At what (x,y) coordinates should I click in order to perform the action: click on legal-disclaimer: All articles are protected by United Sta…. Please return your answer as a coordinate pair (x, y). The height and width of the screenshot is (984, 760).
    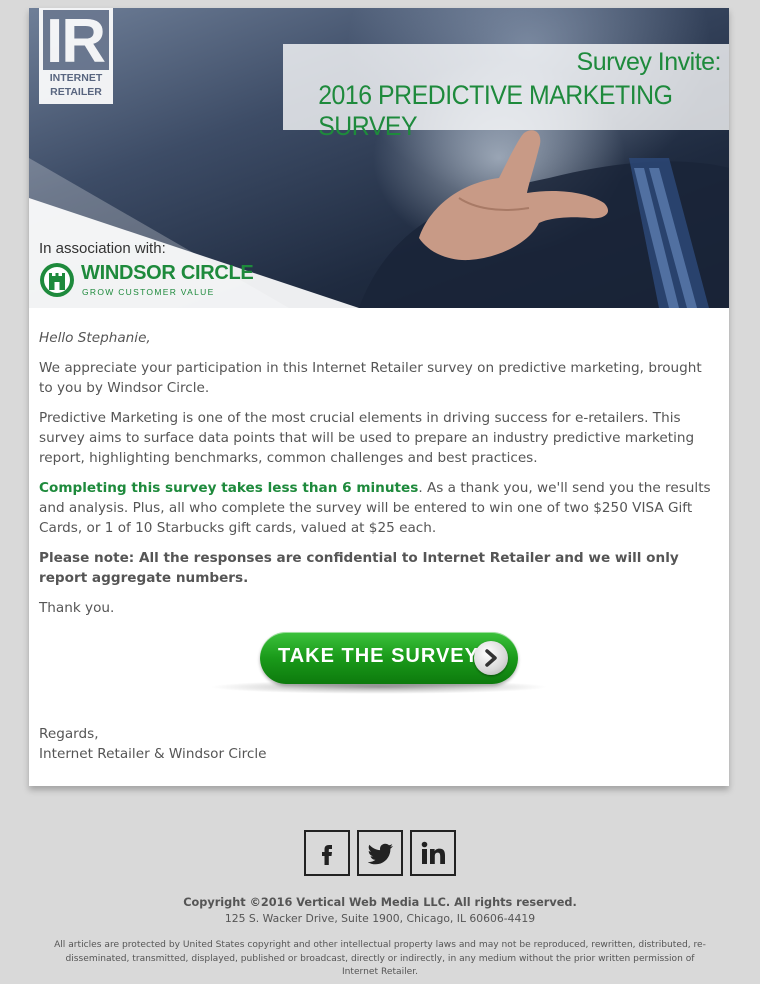
    Looking at the image, I should click on (380, 958).